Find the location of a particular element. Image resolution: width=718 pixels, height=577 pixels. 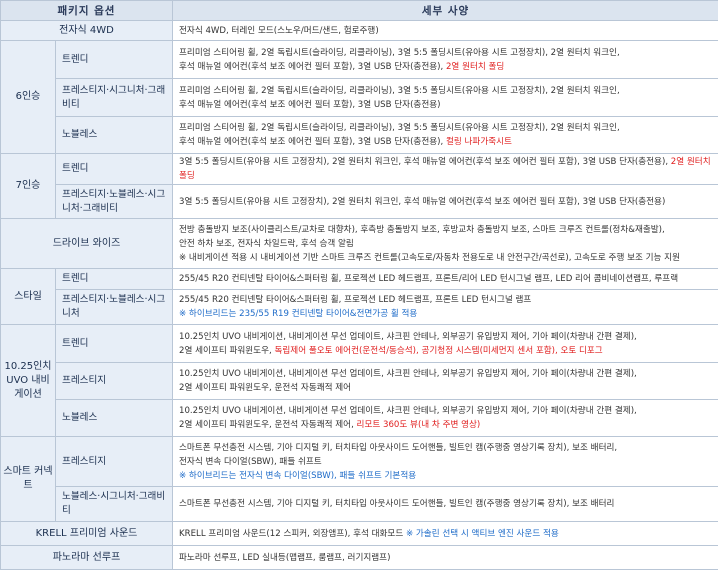

desc-text: 2열 세이프티 파워윈도우, 운전석 자동쾌적 제어, is located at coordinates (268, 425).